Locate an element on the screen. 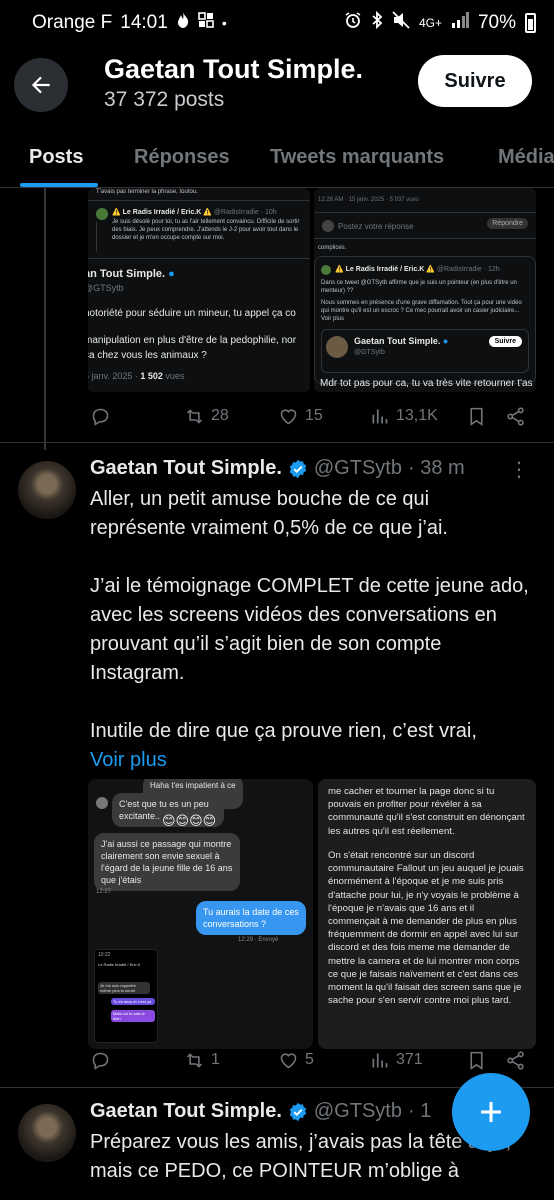 This screenshot has width=554, height=1200. clock: 14:01 is located at coordinates (144, 22).